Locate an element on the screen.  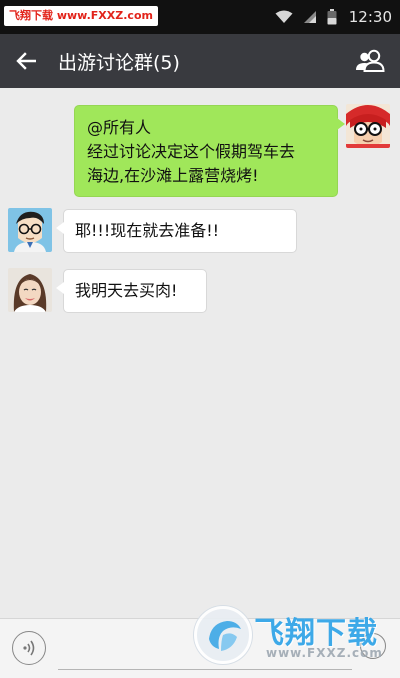
my-avatar is located at coordinates (368, 126).